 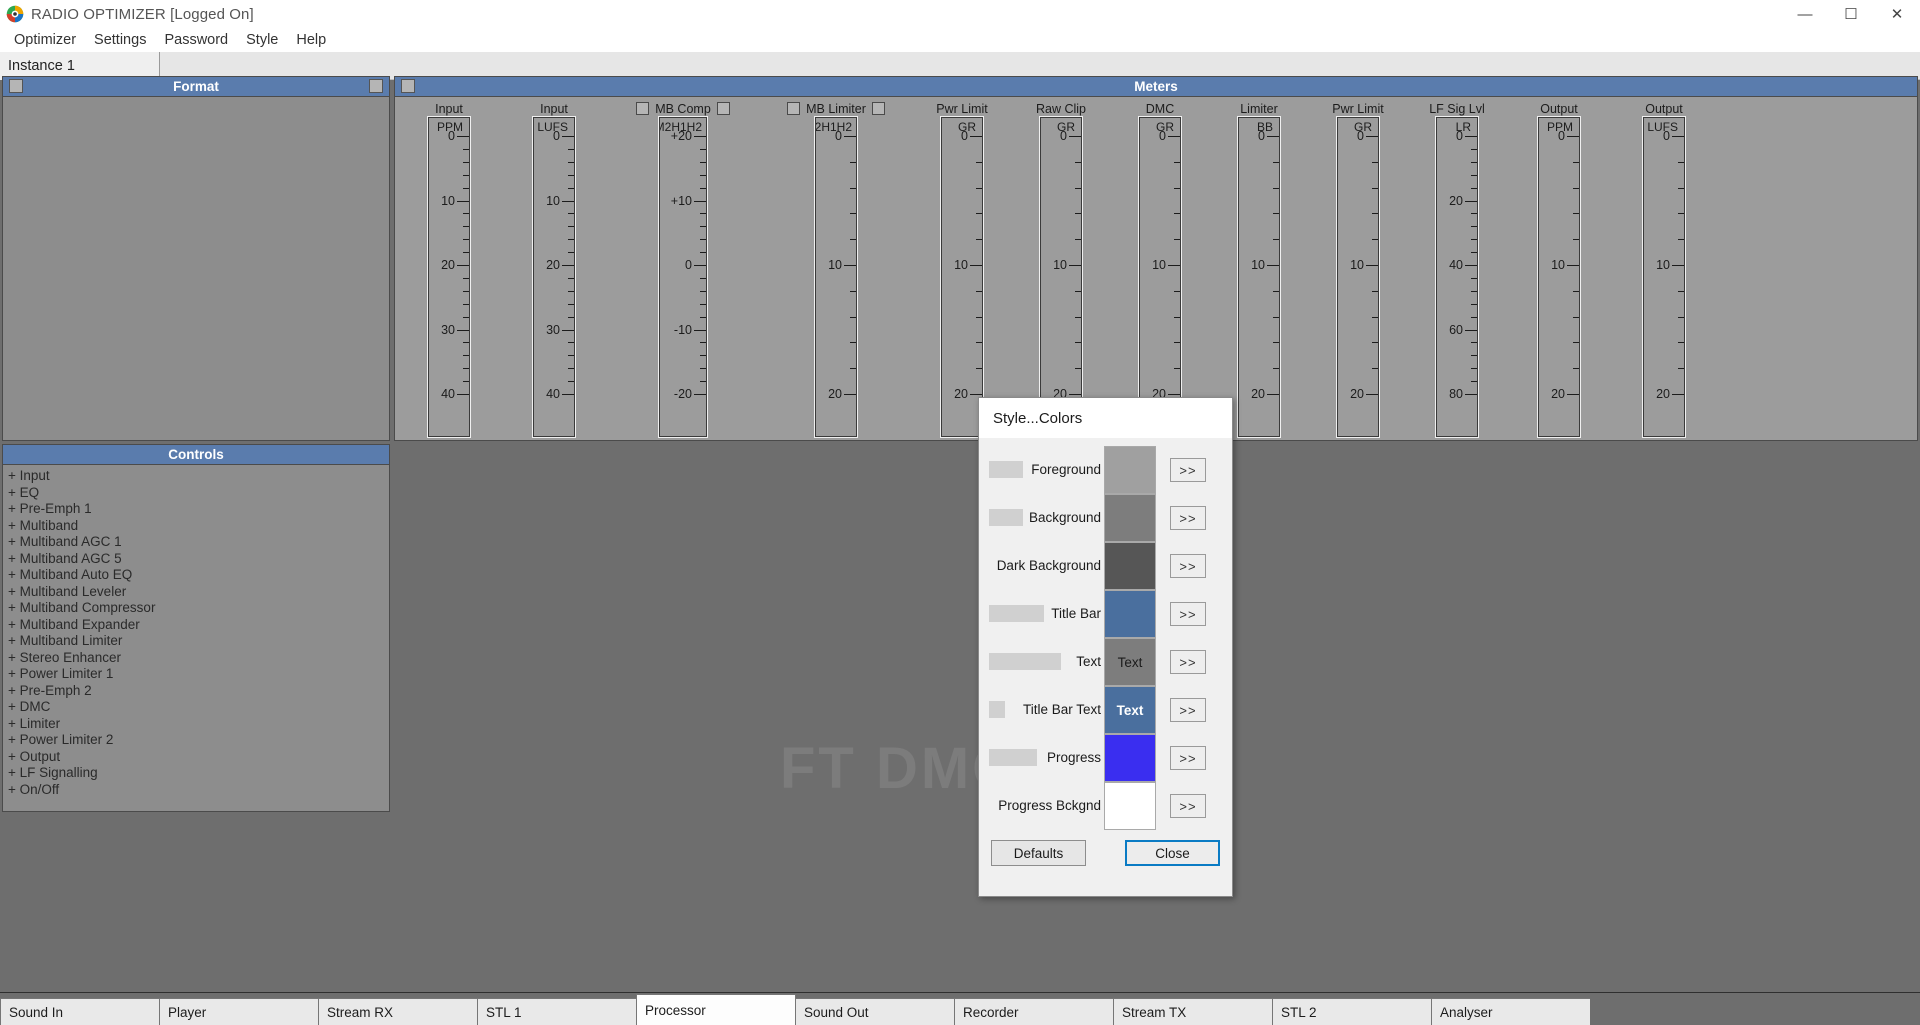 I want to click on meter-unit-label-0: PPM, so click(x=449, y=127).